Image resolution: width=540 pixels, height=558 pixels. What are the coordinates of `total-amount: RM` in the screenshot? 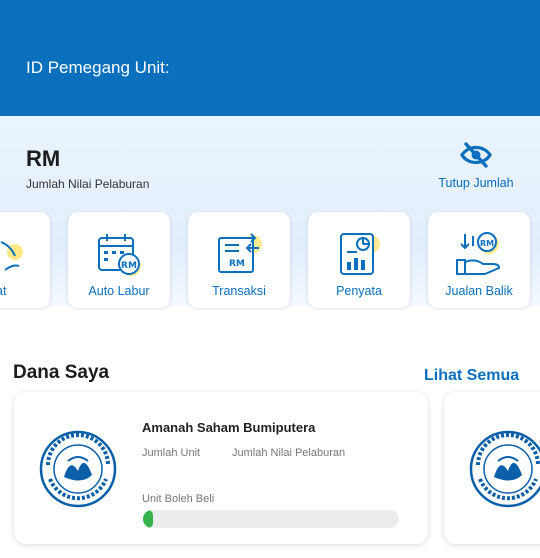 It's located at (43, 158).